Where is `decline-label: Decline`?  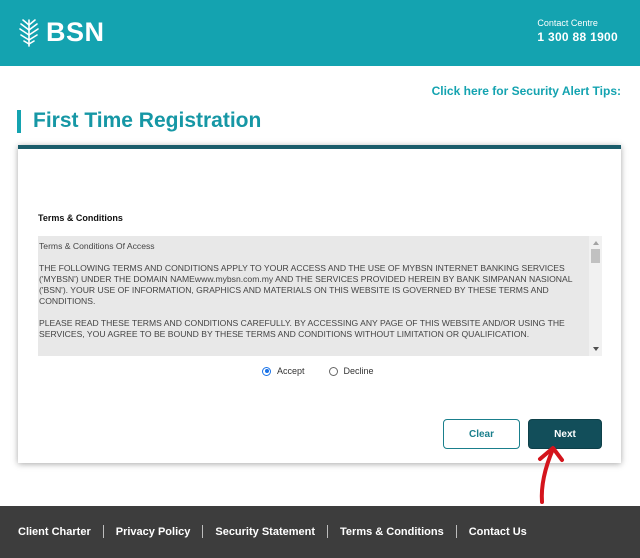
decline-label: Decline is located at coordinates (358, 371).